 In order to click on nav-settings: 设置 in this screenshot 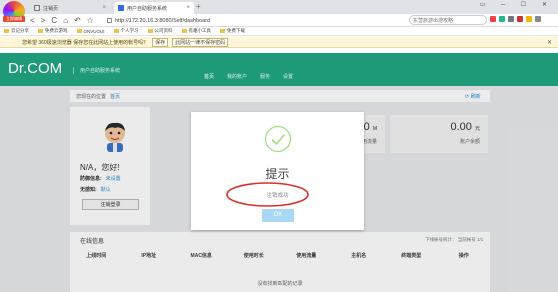, I will do `click(288, 76)`.